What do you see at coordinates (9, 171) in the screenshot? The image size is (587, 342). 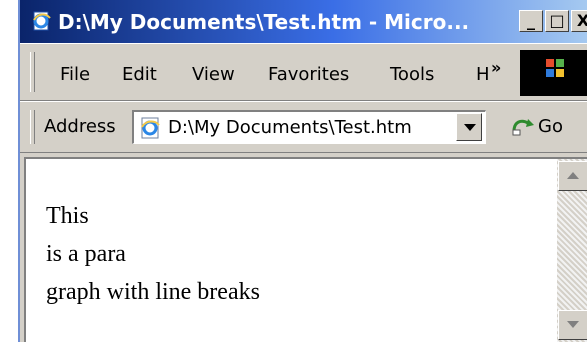 I see `background-strip` at bounding box center [9, 171].